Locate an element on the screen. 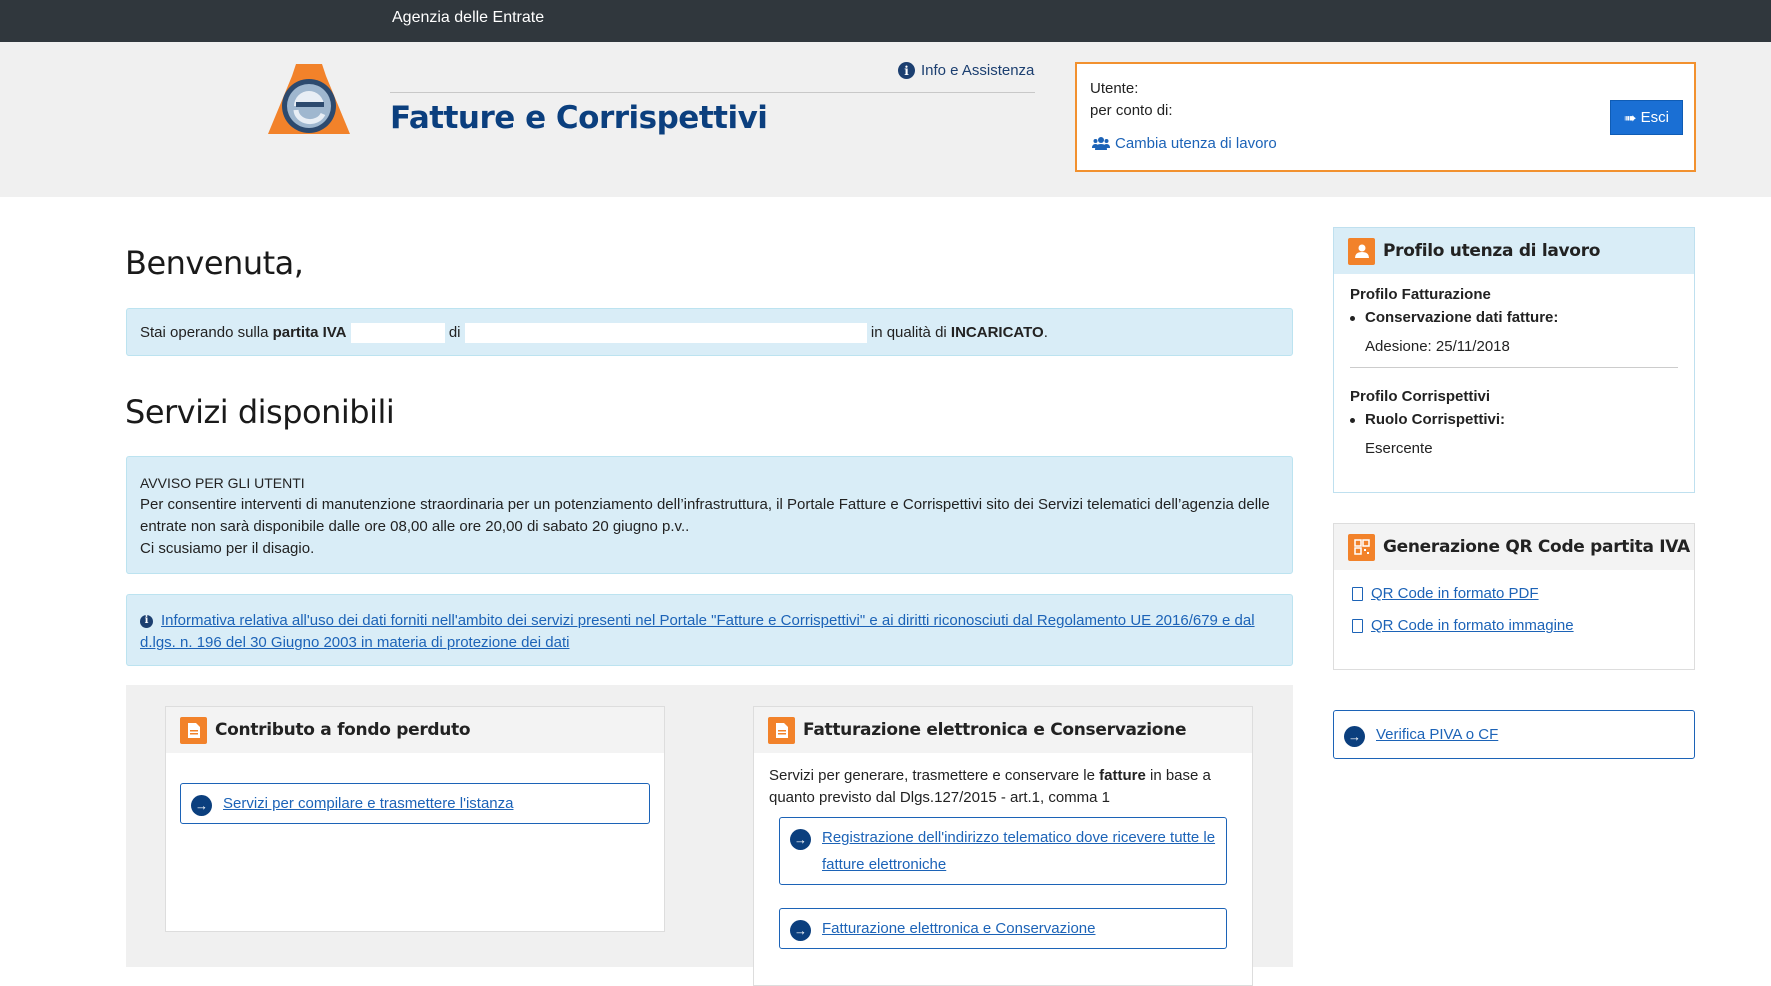 This screenshot has height=986, width=1771. redacted-name is located at coordinates (665, 333).